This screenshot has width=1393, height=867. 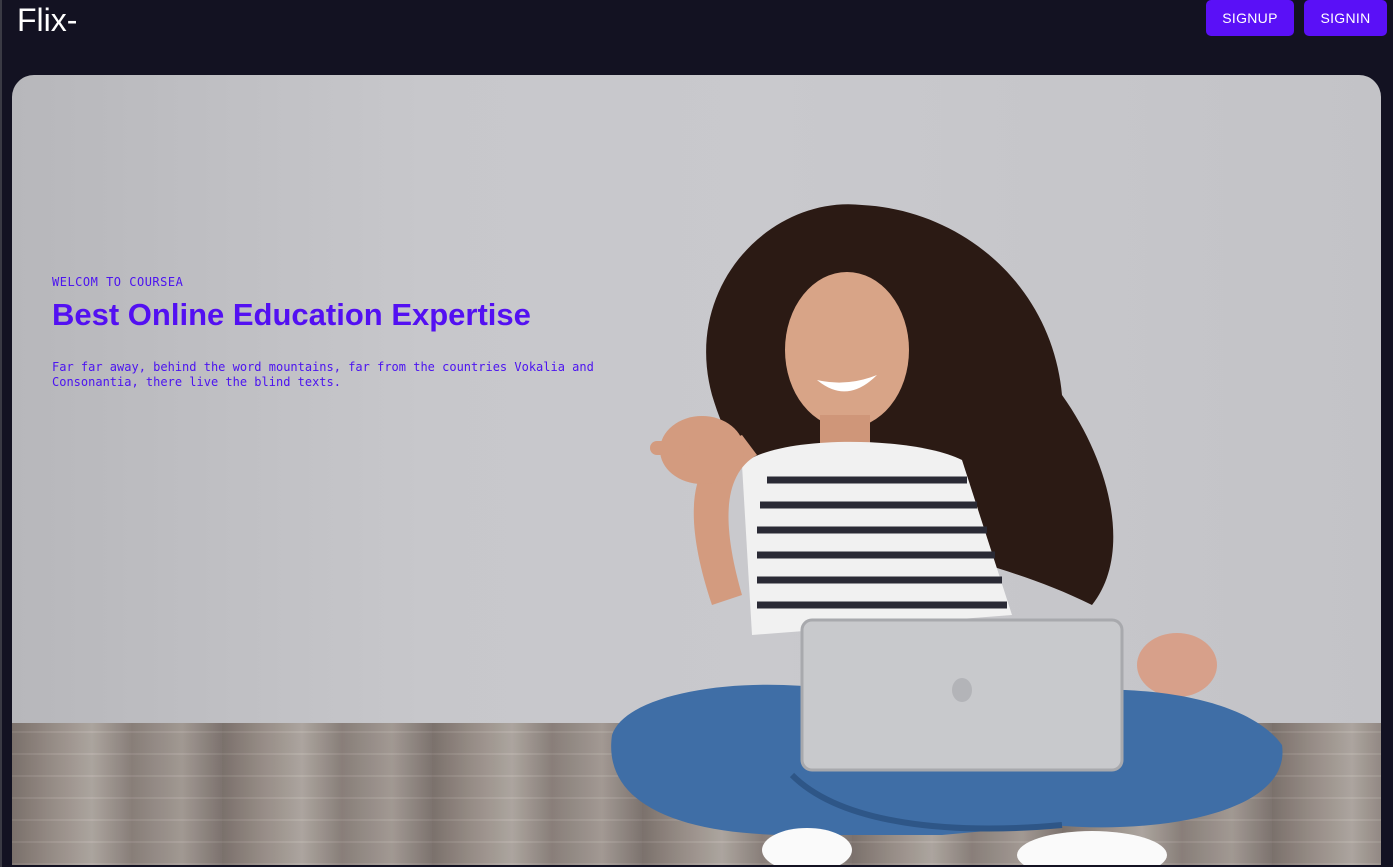 What do you see at coordinates (47, 20) in the screenshot?
I see `brand-logo: Flix-` at bounding box center [47, 20].